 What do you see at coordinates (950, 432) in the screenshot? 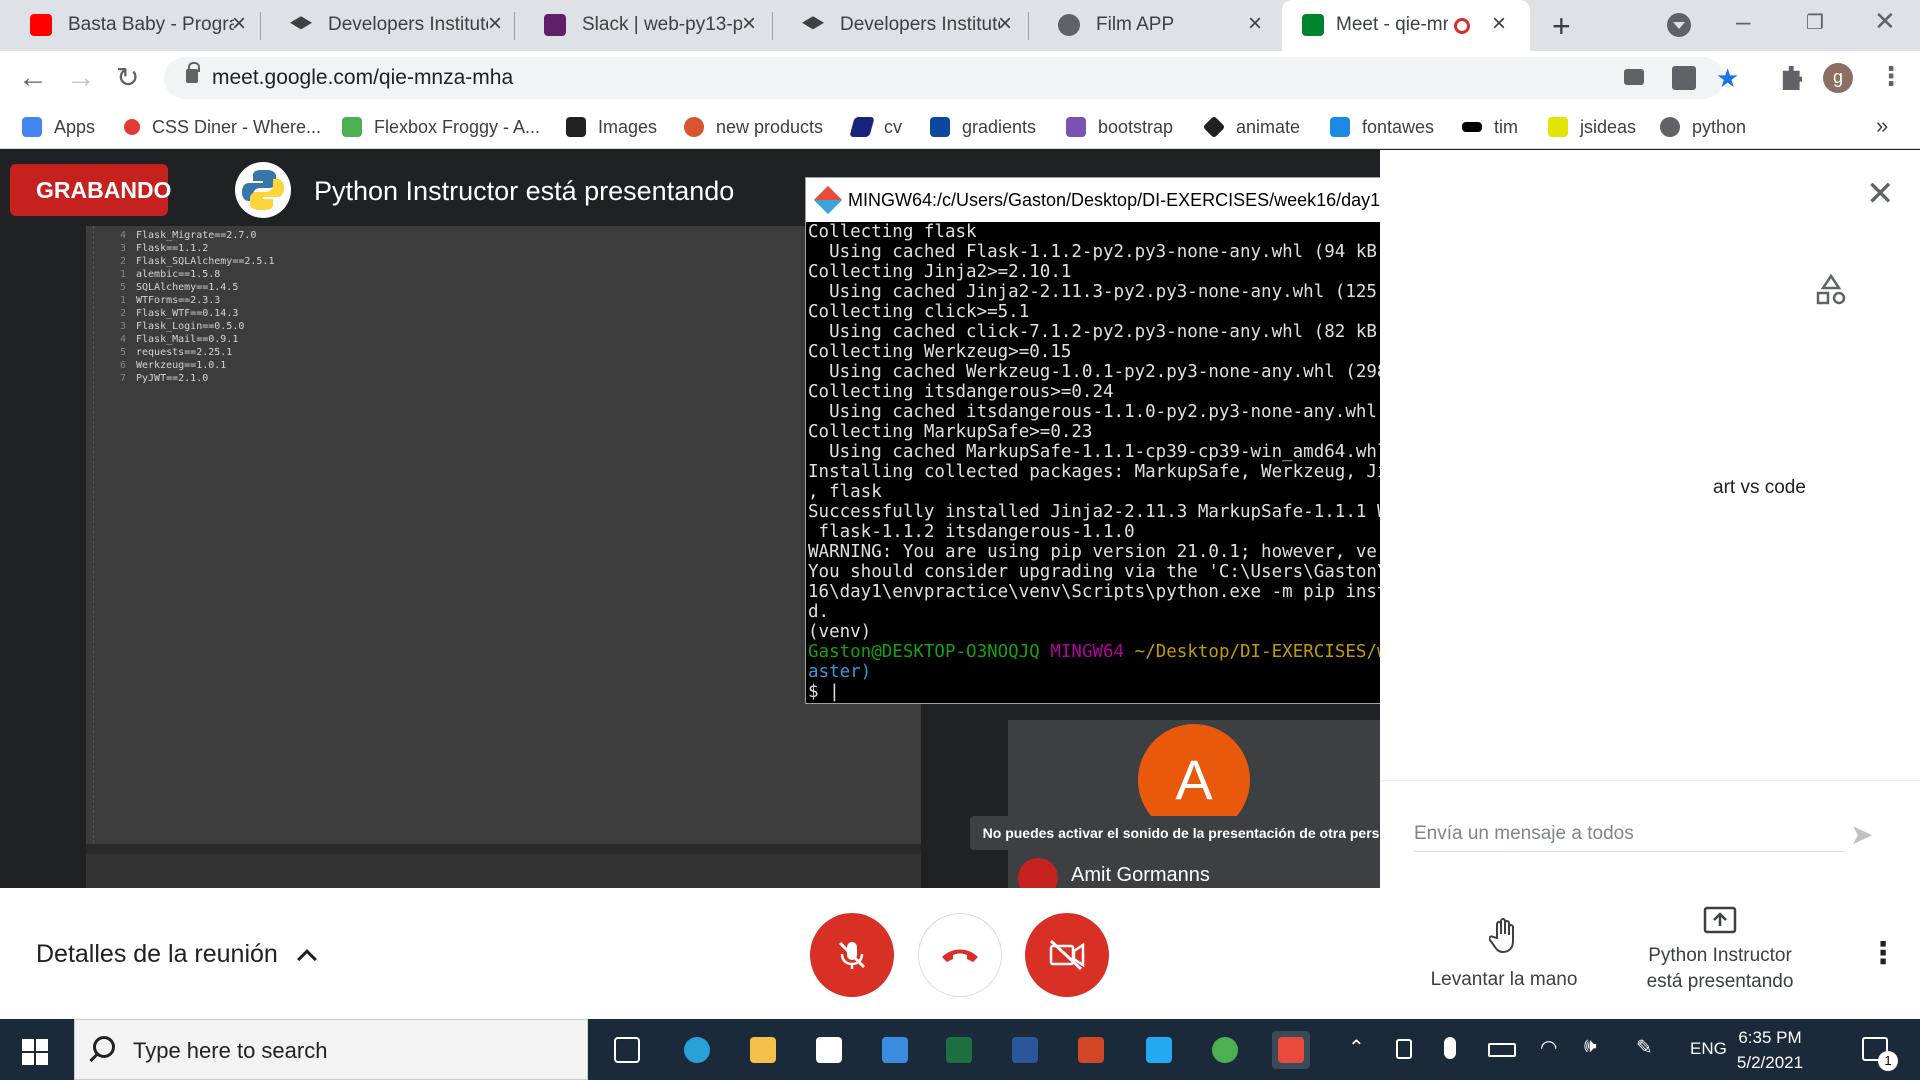
I see `terminal-line: Collecting MarkupSafe>=0.23` at bounding box center [950, 432].